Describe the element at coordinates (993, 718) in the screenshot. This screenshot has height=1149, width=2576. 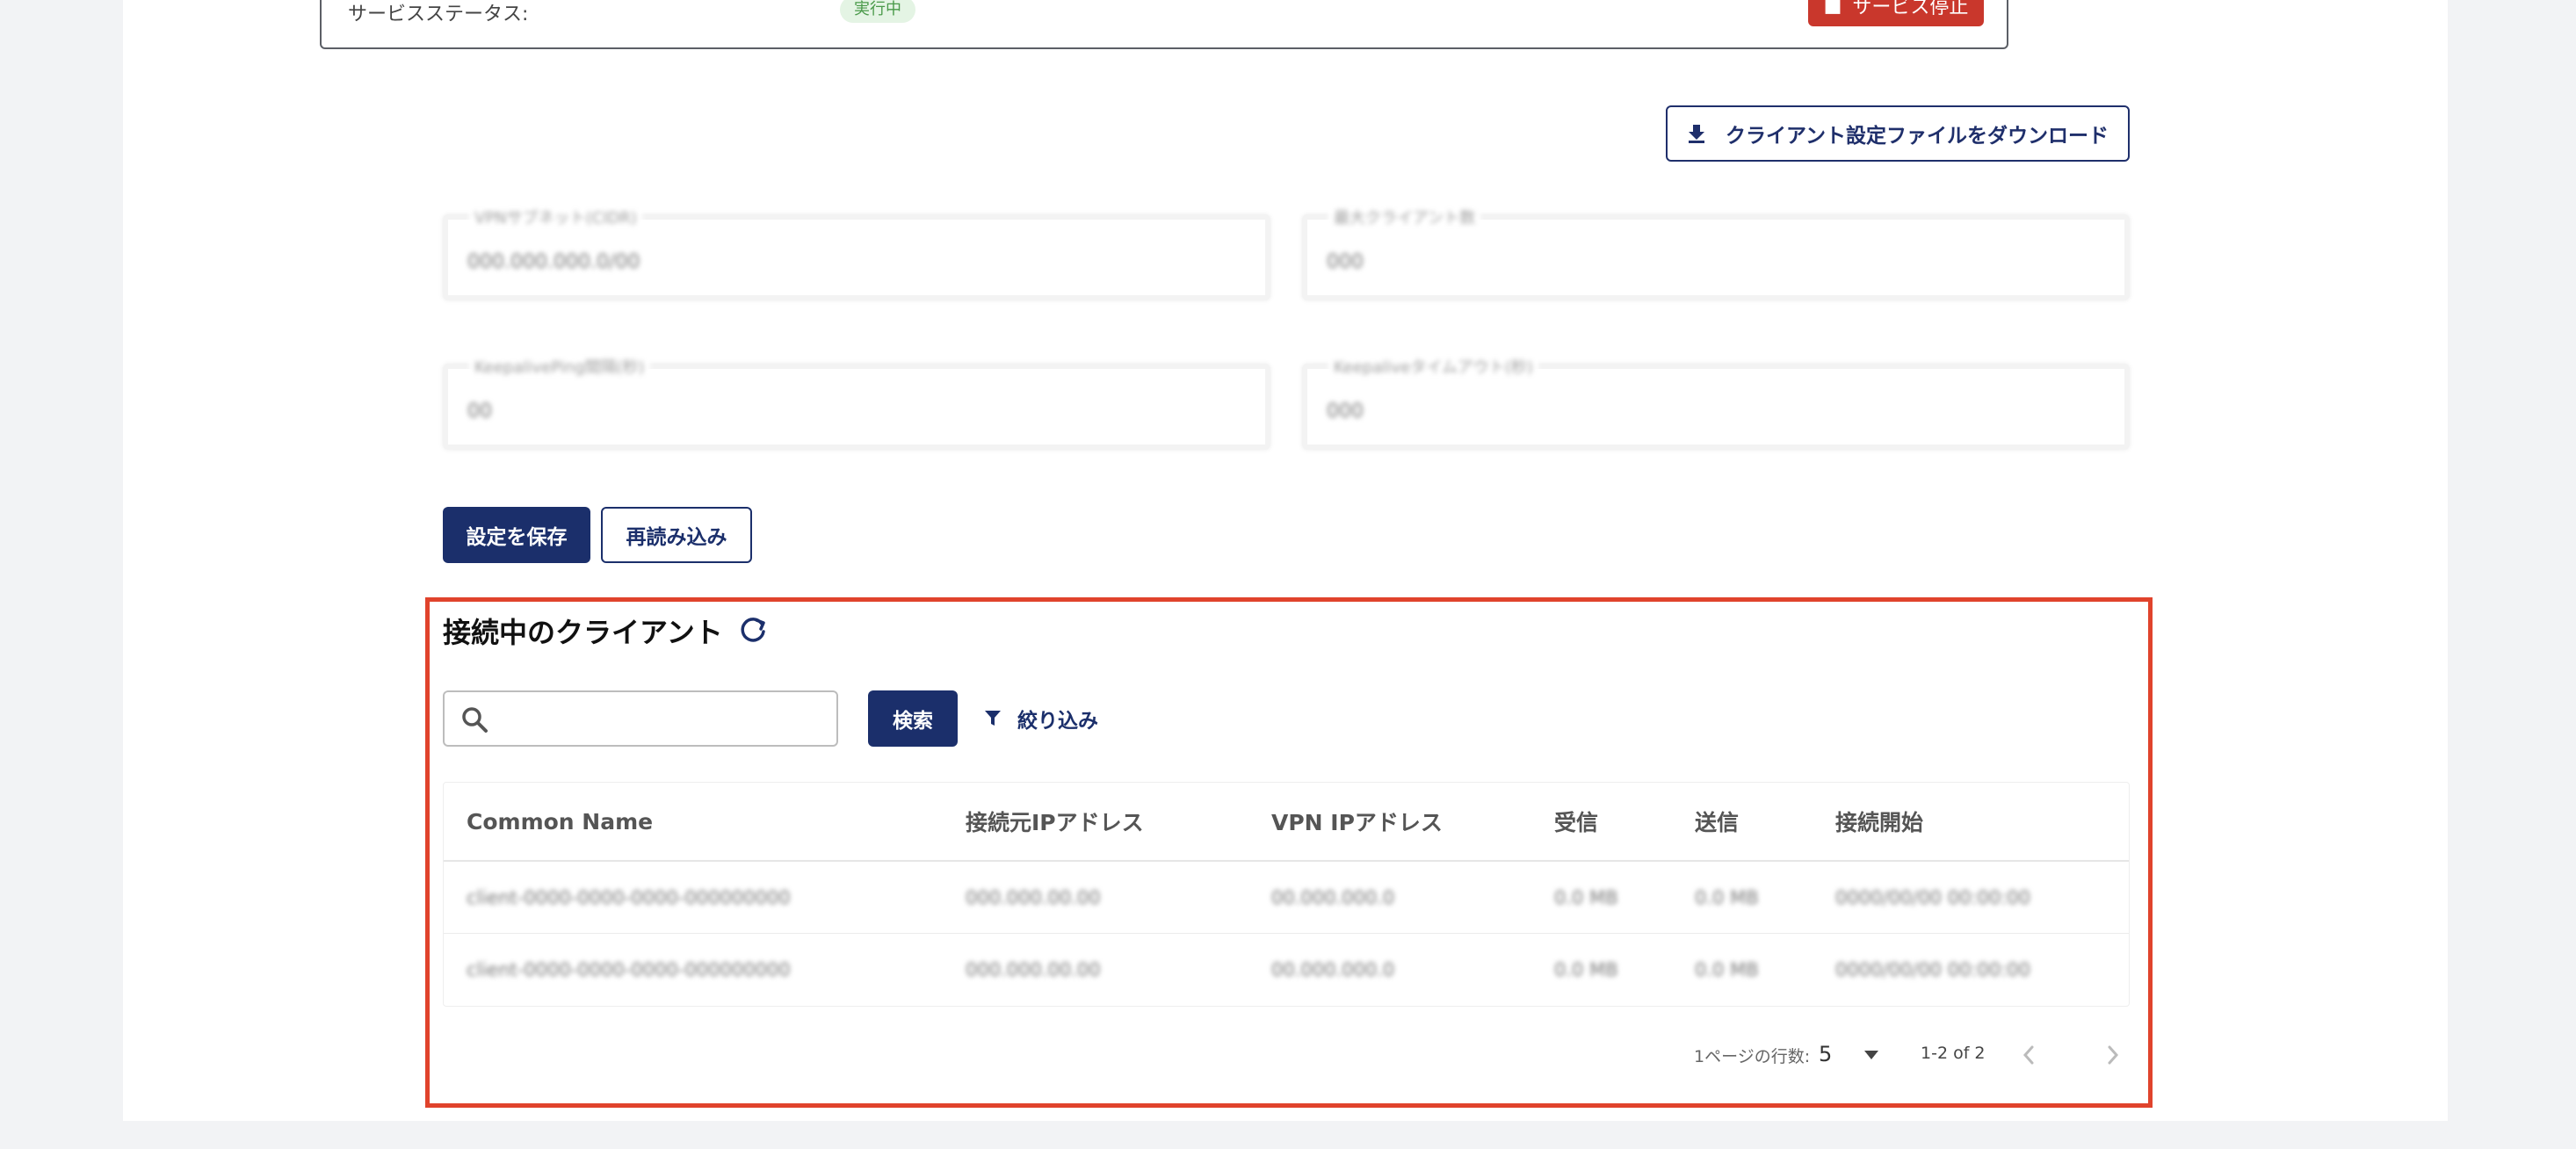
I see `filter-icon` at that location.